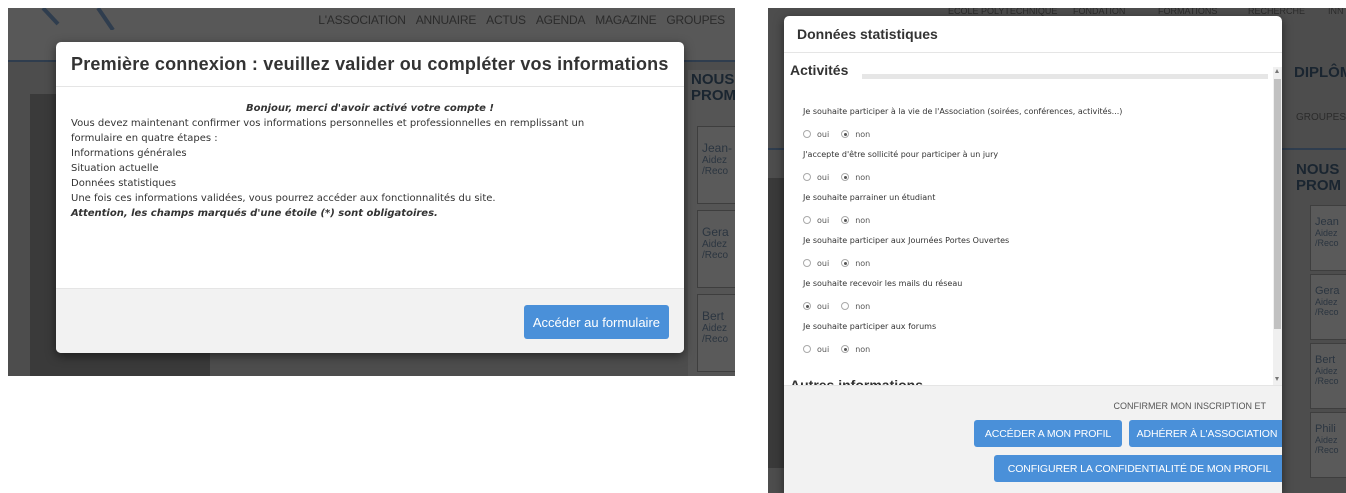 The height and width of the screenshot is (493, 1346). I want to click on scrollbar-thumb, so click(1277, 204).